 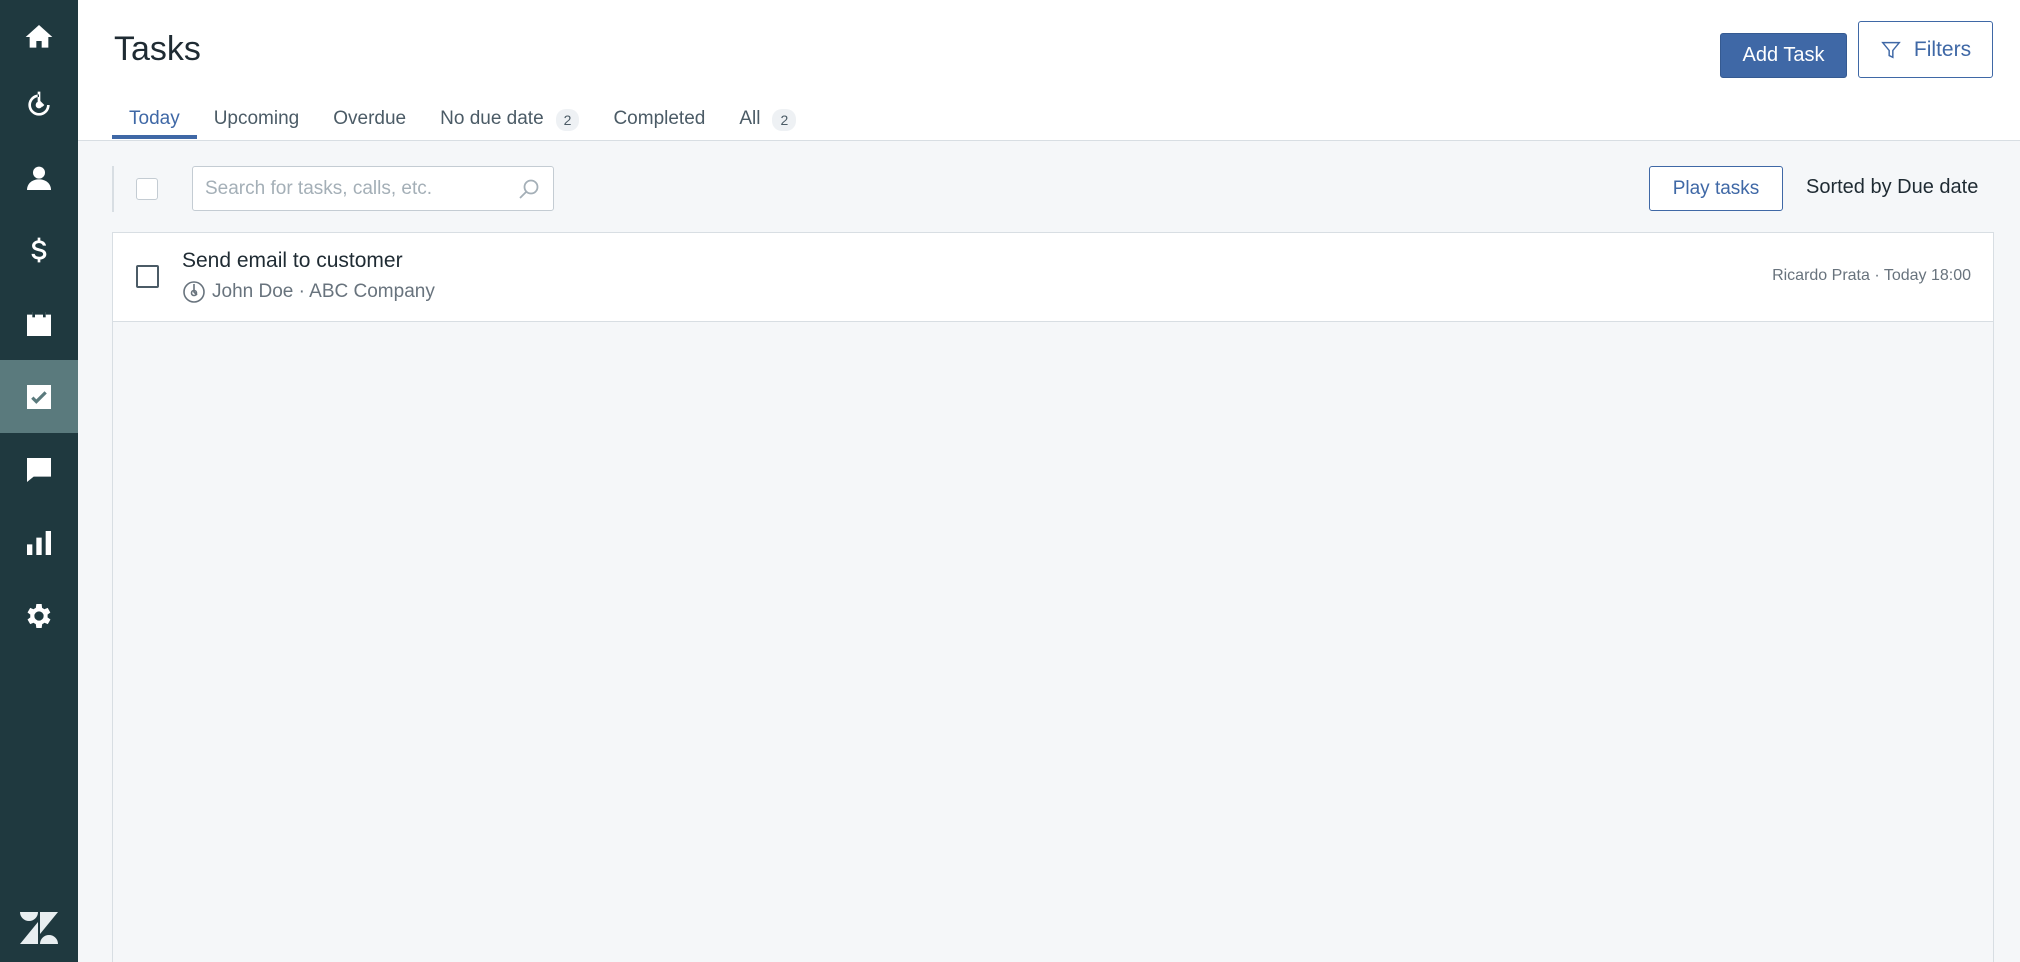 I want to click on zendesk-logo-icon, so click(x=39, y=928).